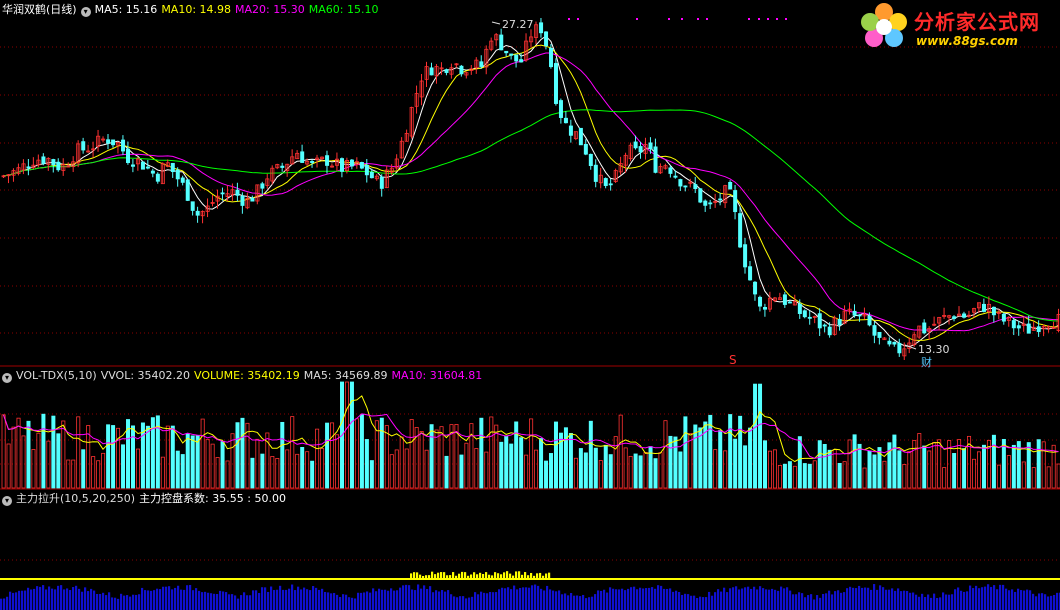 Image resolution: width=1060 pixels, height=610 pixels. I want to click on ma60-label: MA60: 15.10, so click(343, 9).